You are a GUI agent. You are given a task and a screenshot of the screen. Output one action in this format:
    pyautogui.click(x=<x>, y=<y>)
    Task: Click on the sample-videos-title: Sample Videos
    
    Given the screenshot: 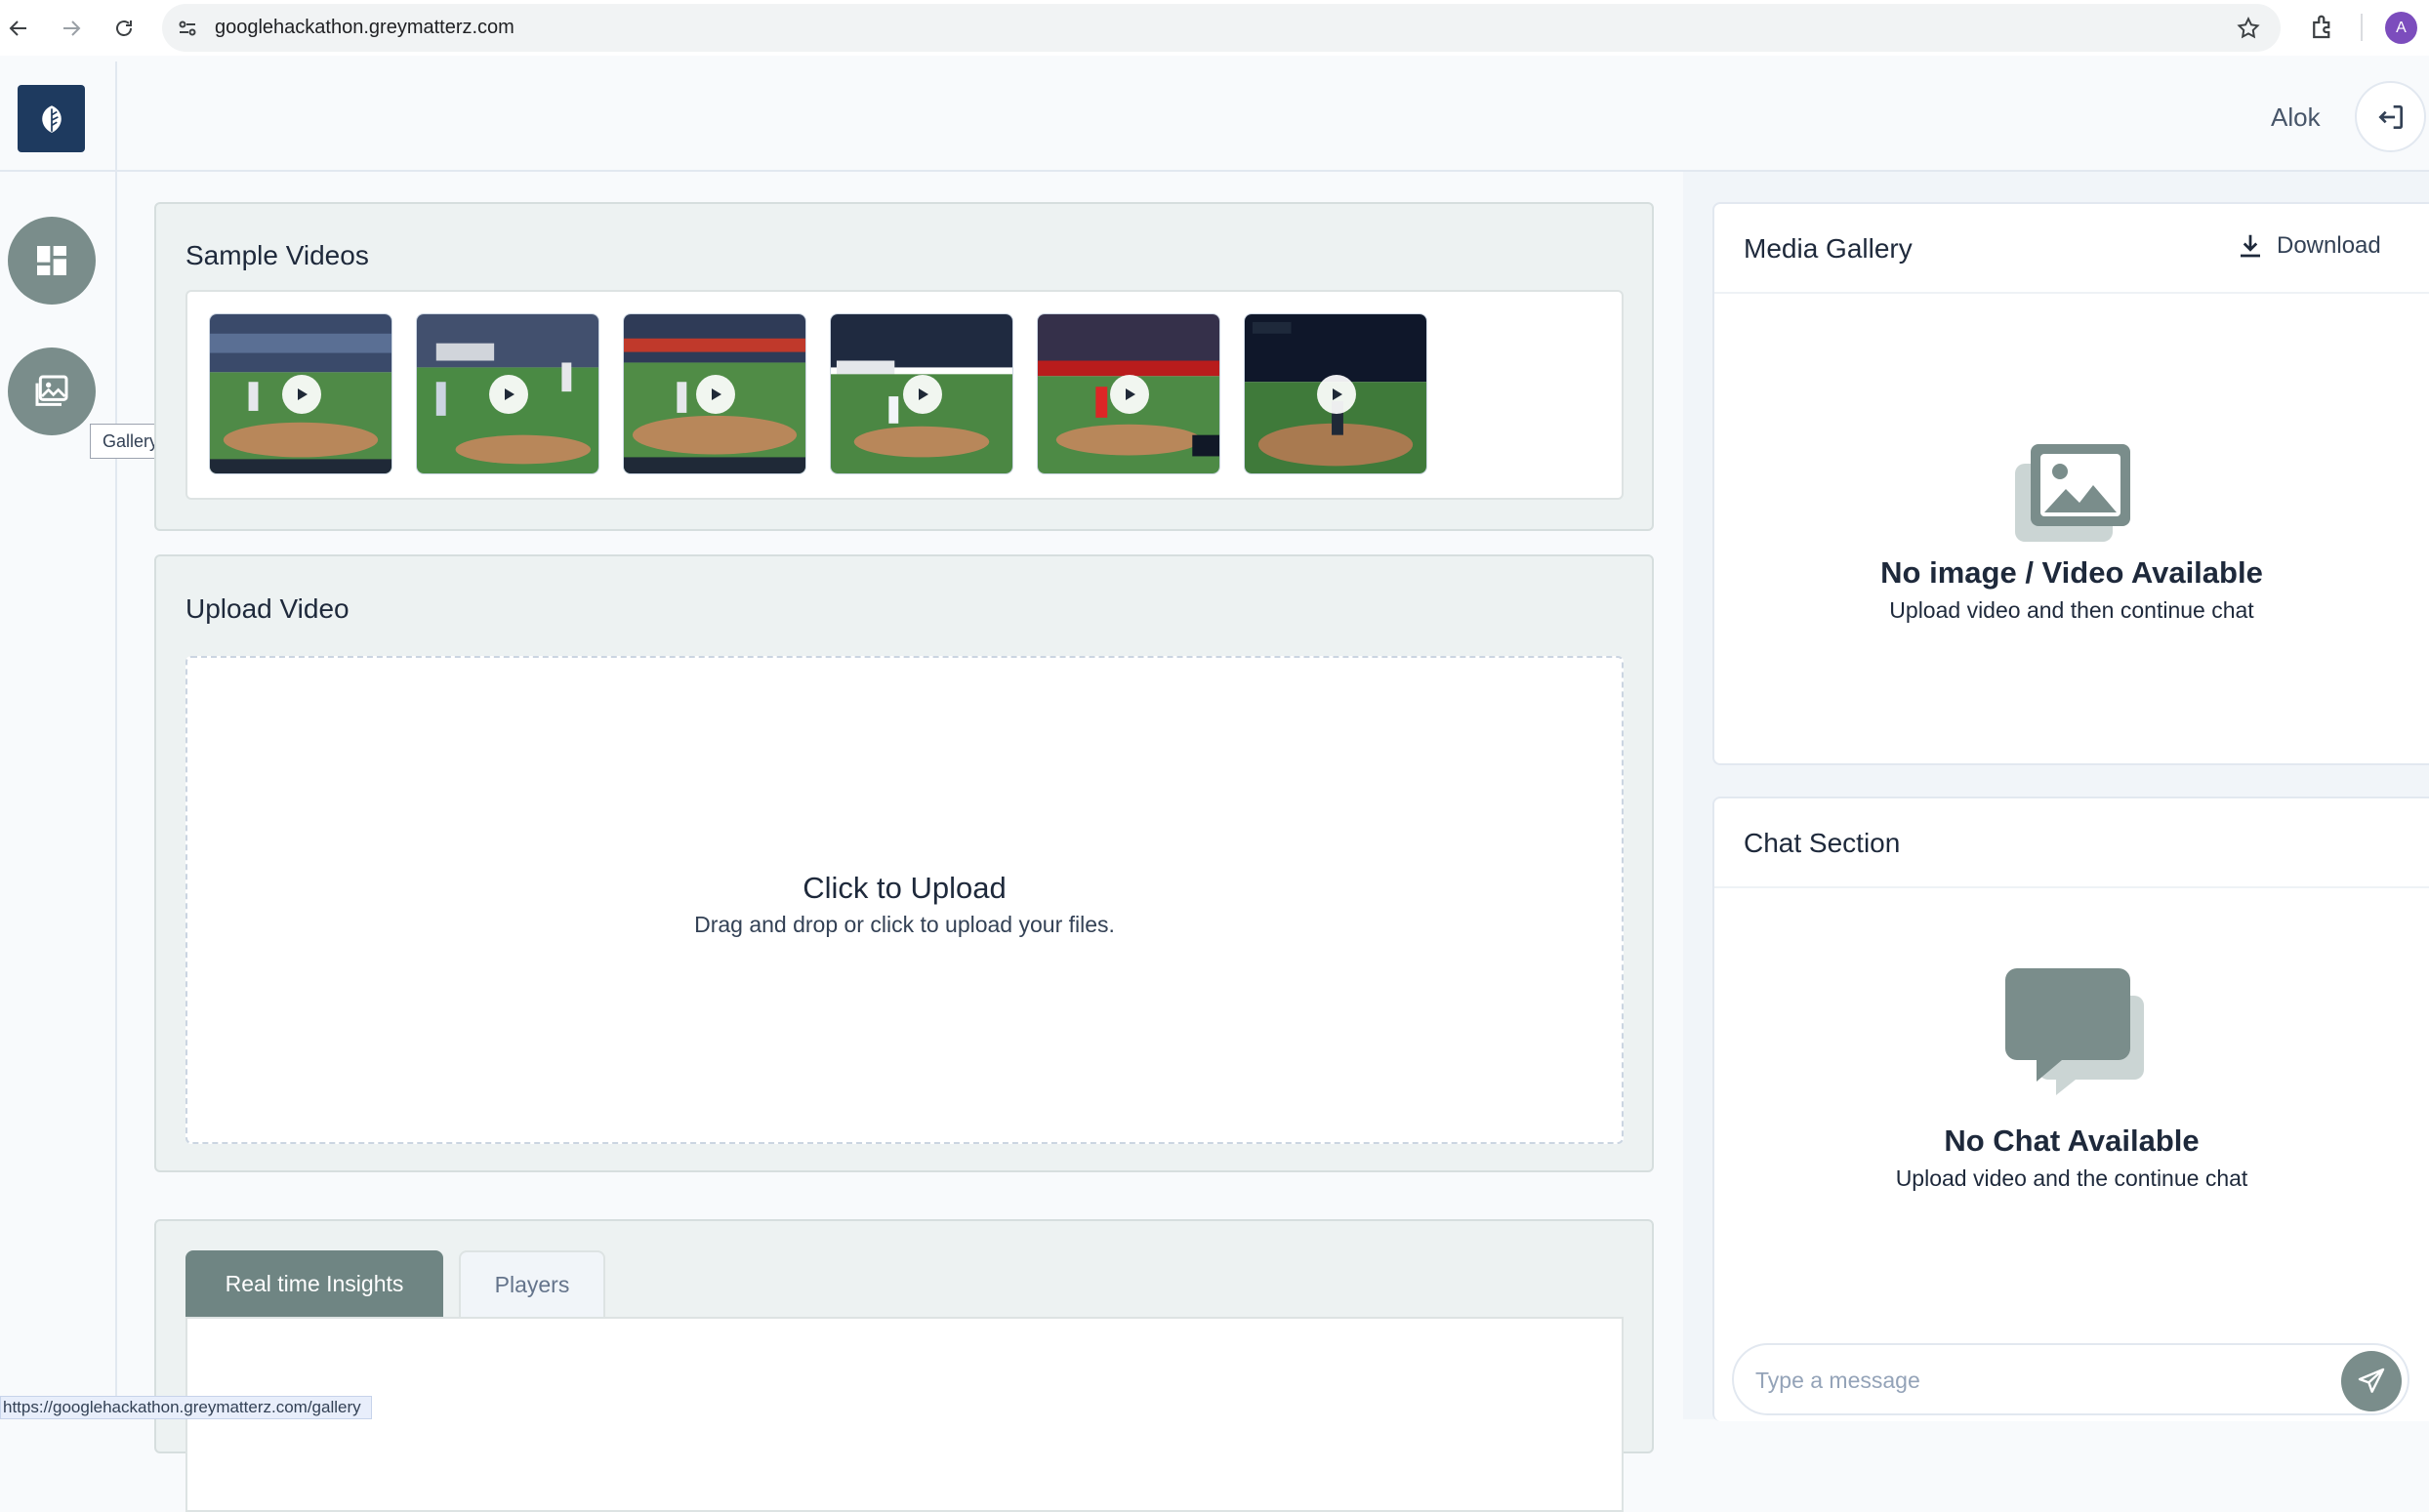 What is the action you would take?
    pyautogui.click(x=277, y=255)
    